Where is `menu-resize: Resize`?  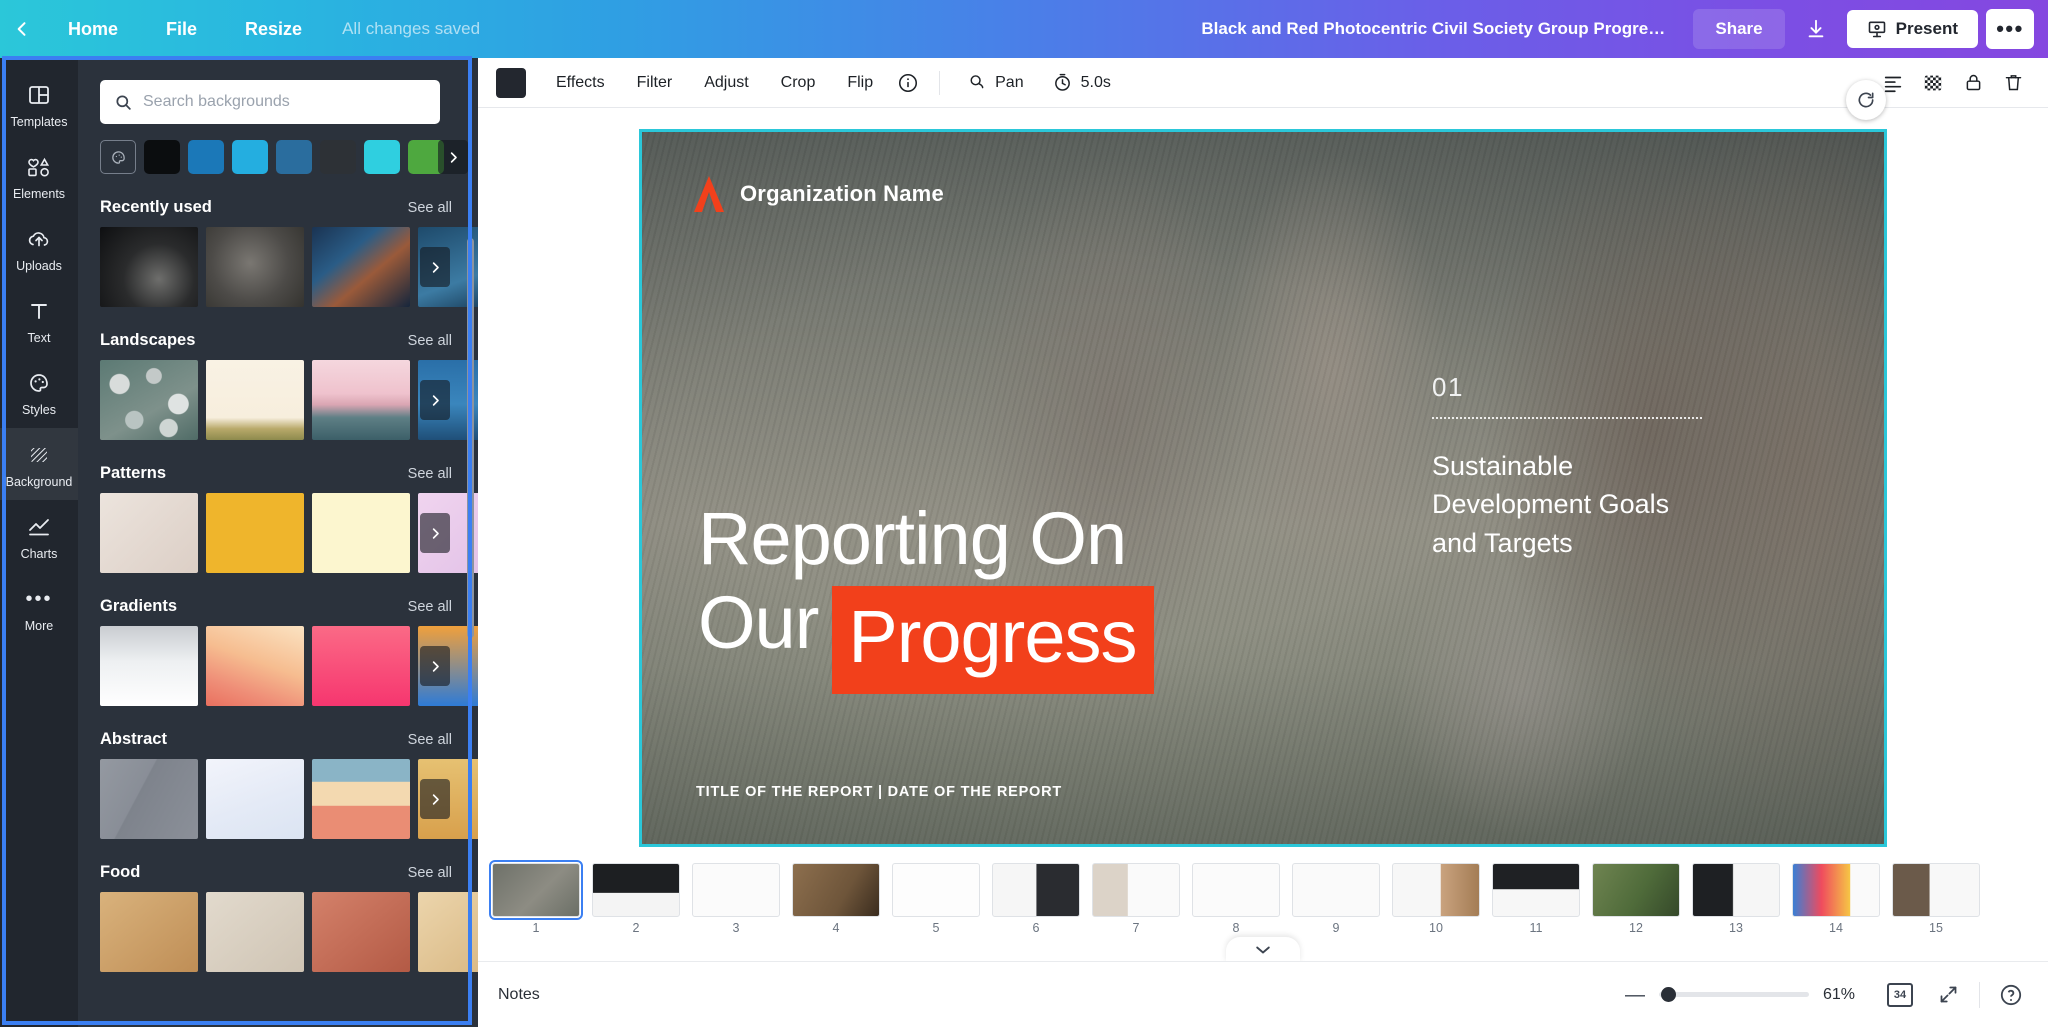 menu-resize: Resize is located at coordinates (273, 29).